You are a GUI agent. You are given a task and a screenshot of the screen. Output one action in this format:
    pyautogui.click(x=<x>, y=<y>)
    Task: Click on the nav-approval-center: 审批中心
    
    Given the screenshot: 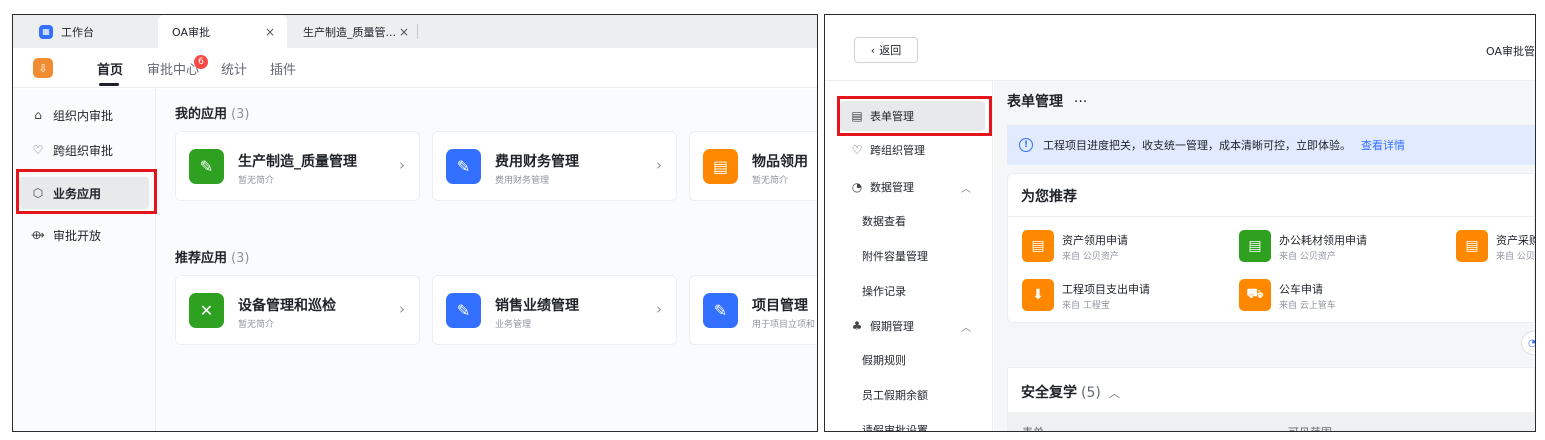 What is the action you would take?
    pyautogui.click(x=173, y=68)
    